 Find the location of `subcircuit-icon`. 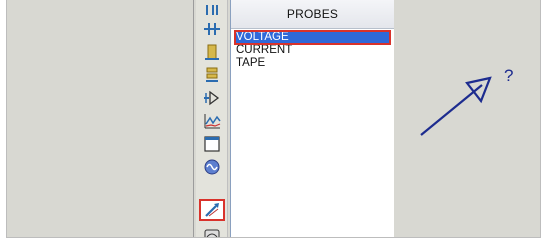

subcircuit-icon is located at coordinates (212, 75).